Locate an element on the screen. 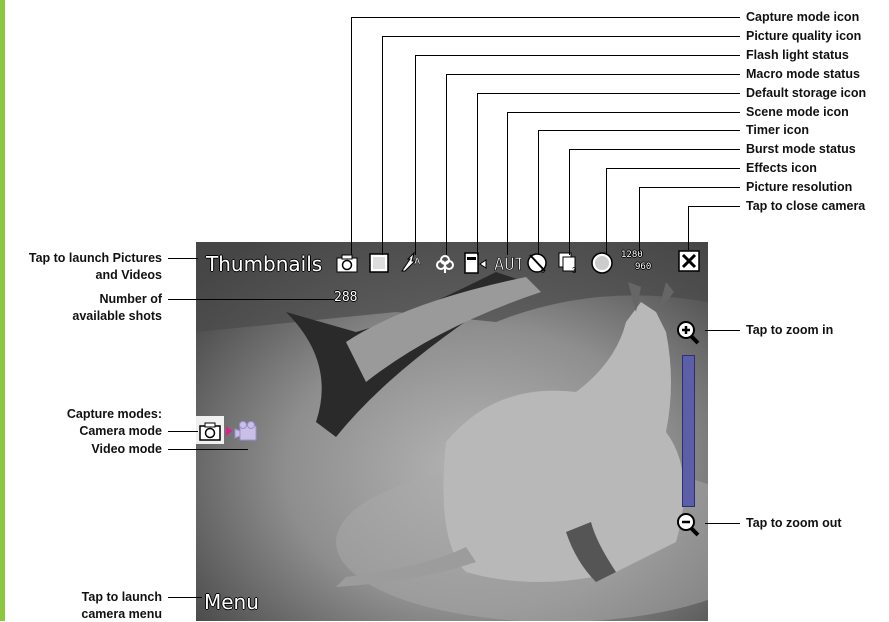  callout-shots-line2: available shots is located at coordinates (117, 316).